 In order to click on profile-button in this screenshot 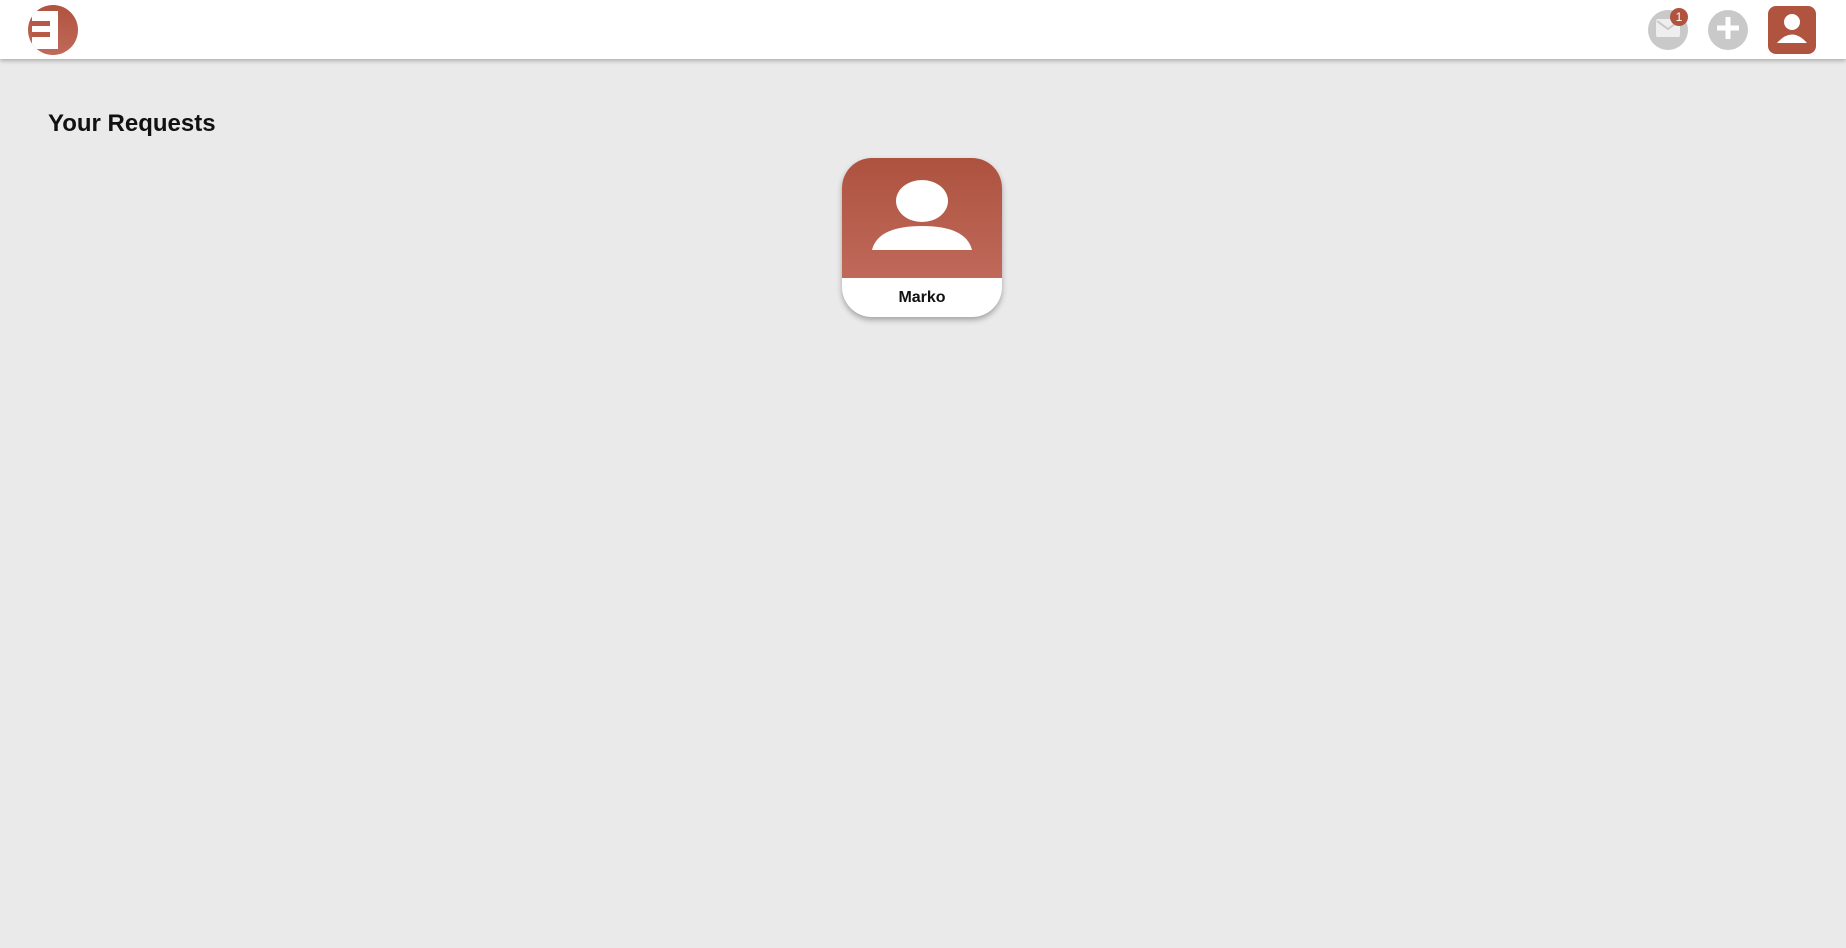, I will do `click(1792, 30)`.